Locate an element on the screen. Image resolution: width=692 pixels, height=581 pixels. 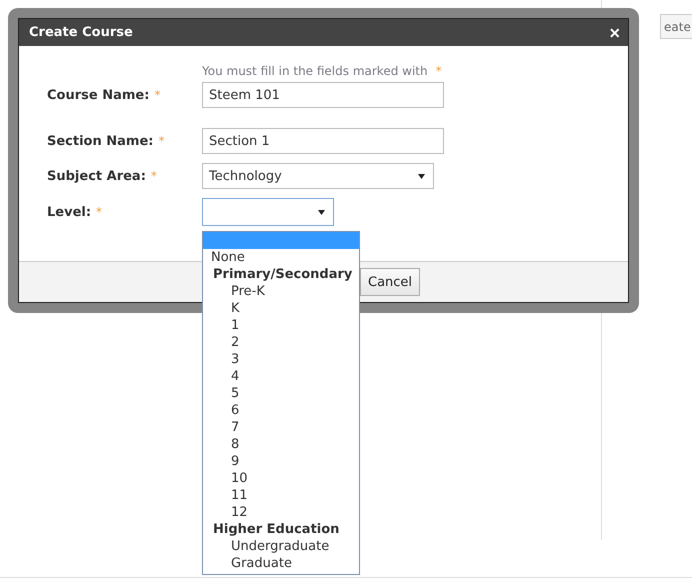
select-field is located at coordinates (268, 212).